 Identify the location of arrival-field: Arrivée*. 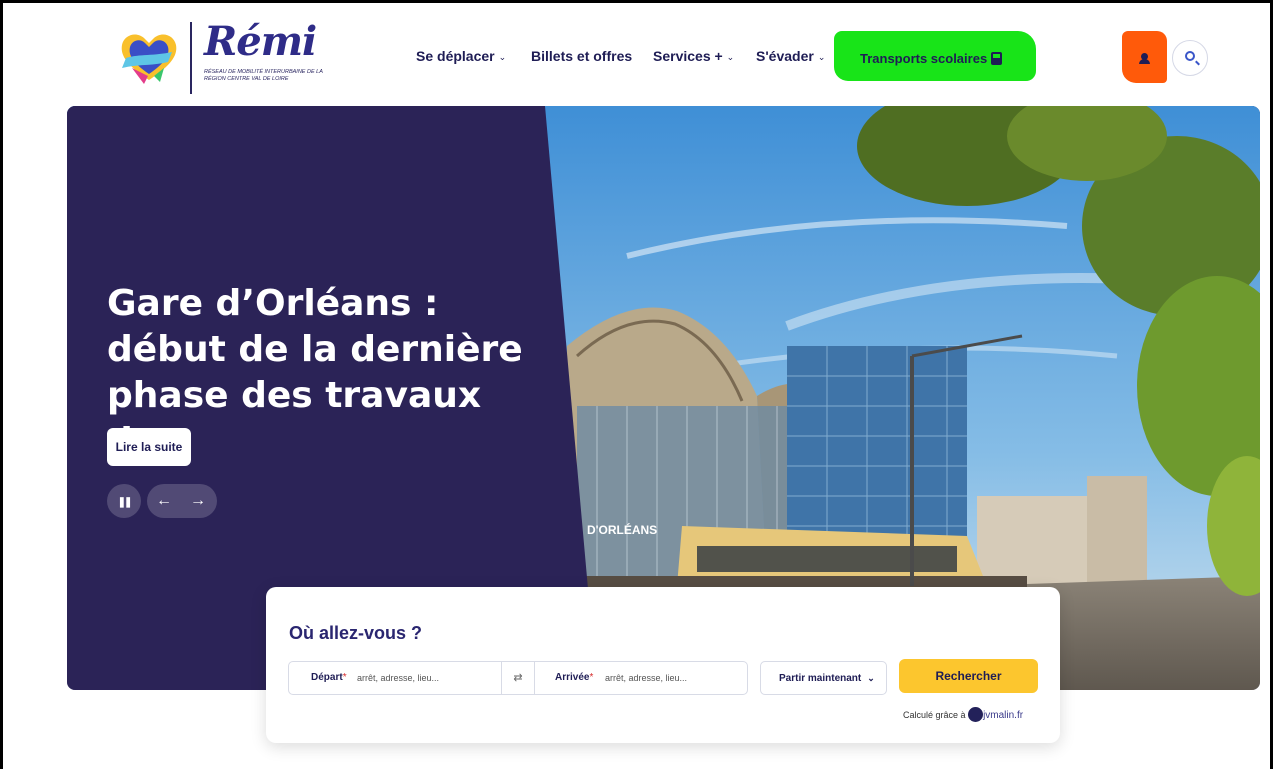
(641, 678).